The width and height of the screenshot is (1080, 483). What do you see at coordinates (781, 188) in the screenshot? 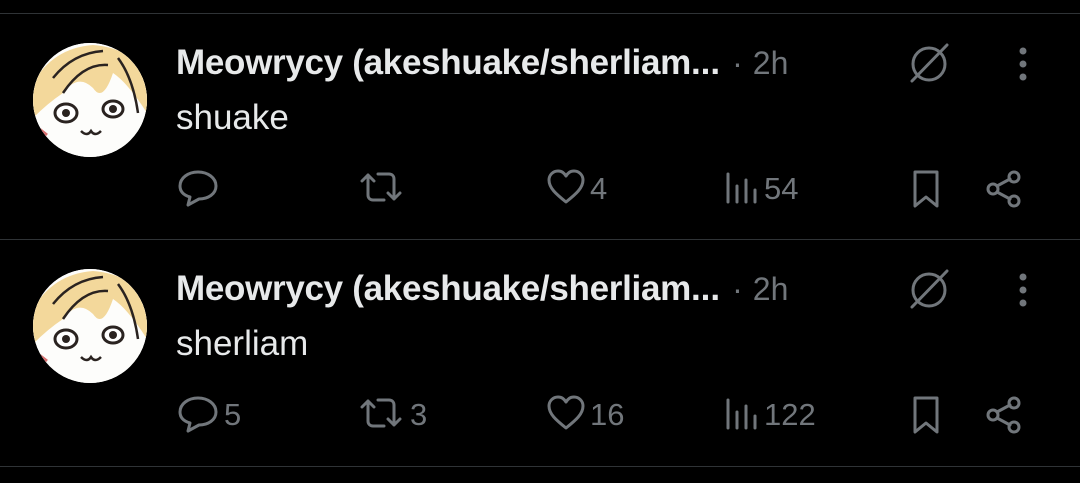
I see `view-count: 54` at bounding box center [781, 188].